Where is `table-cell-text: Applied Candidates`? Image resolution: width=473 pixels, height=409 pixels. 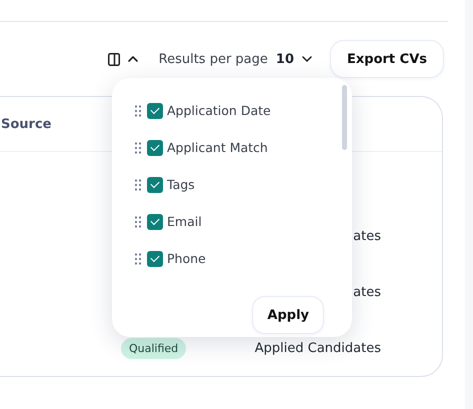
table-cell-text: Applied Candidates is located at coordinates (317, 348).